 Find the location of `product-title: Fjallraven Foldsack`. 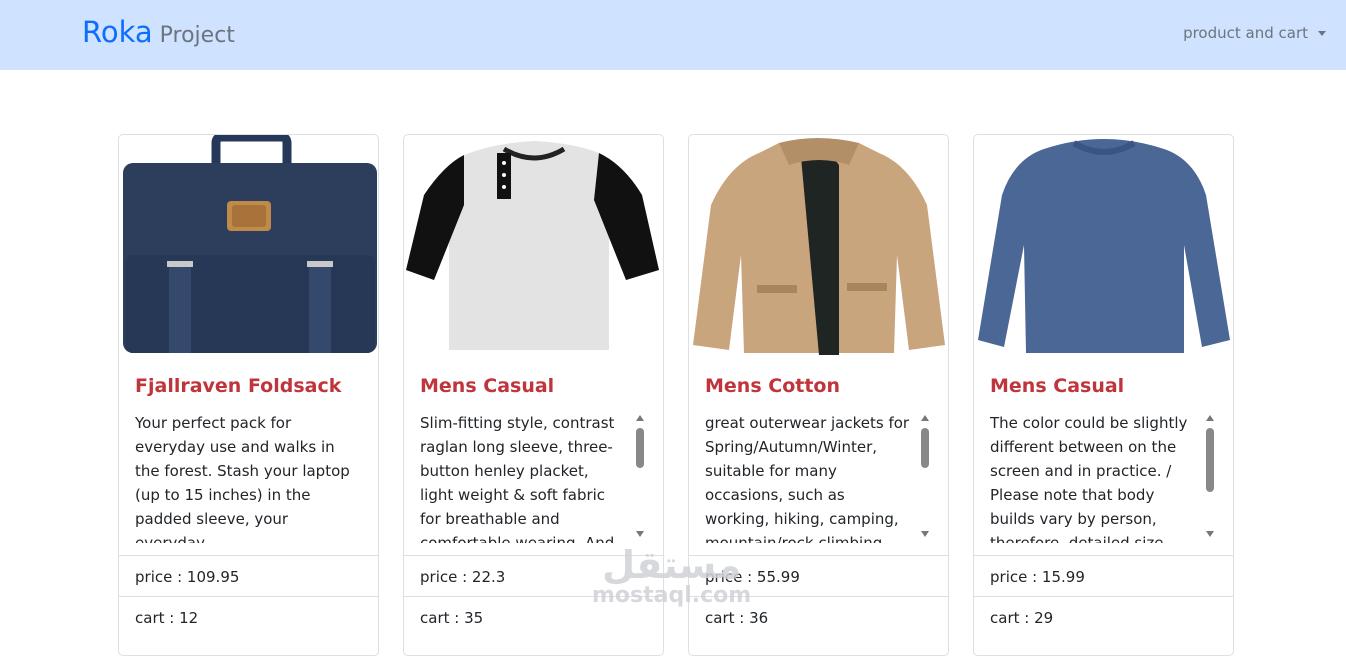

product-title: Fjallraven Foldsack is located at coordinates (238, 386).